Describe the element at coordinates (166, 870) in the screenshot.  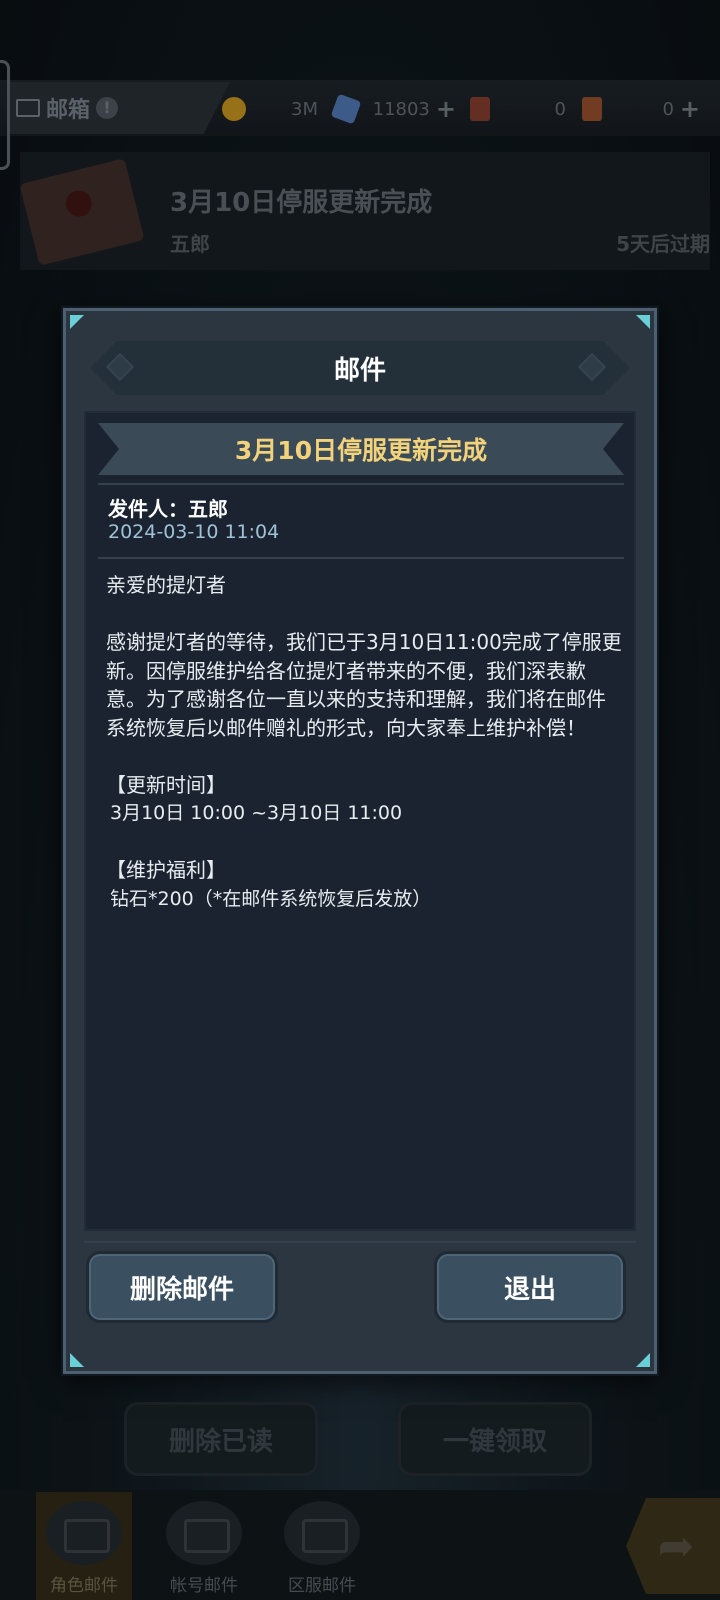
I see `benefit-heading: 【维护福利】` at that location.